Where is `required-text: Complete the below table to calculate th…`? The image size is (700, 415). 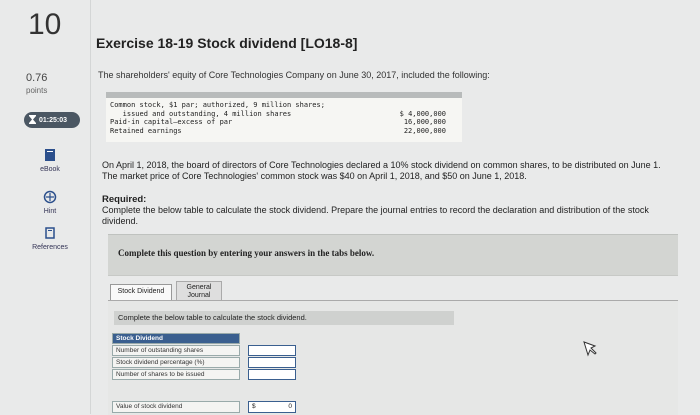 required-text: Complete the below table to calculate th… is located at coordinates (375, 215).